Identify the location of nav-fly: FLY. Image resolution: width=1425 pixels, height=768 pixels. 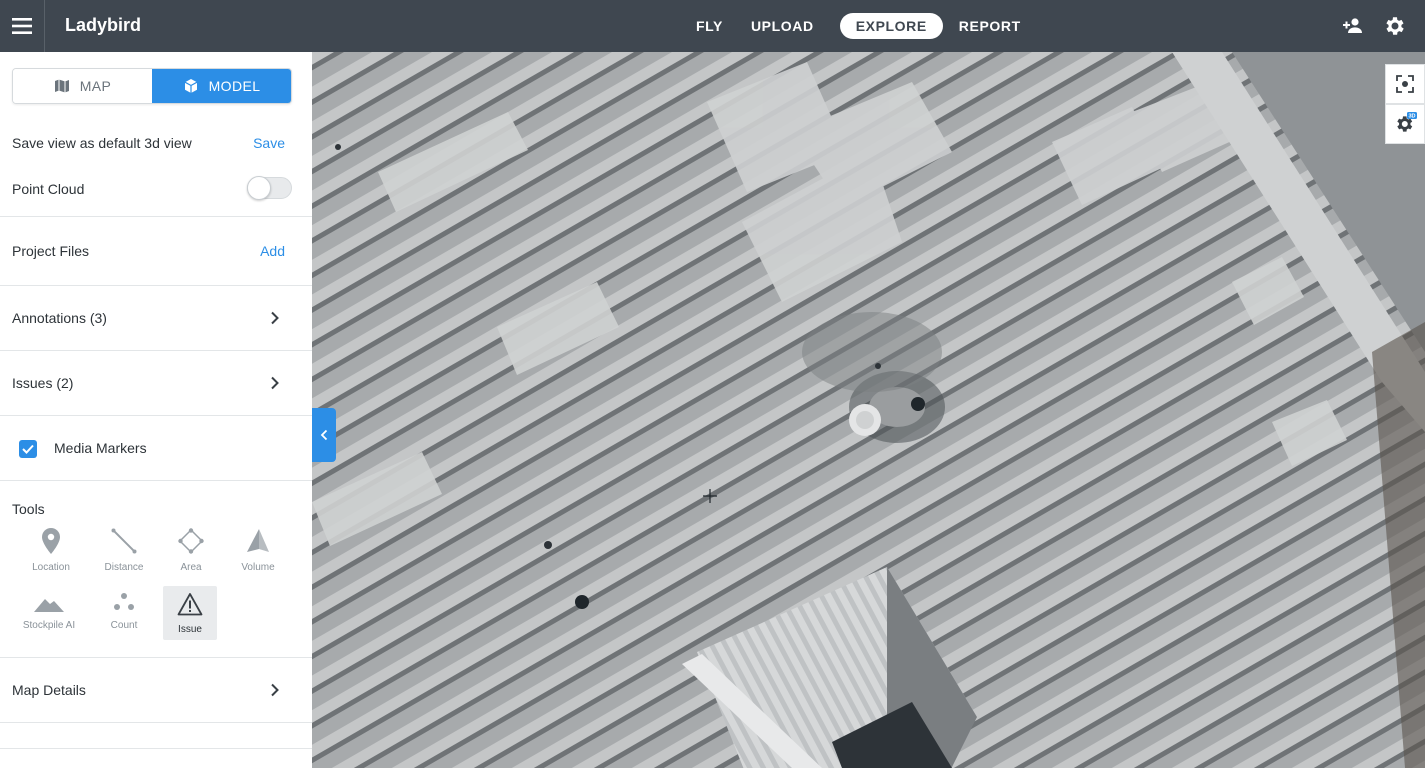
(709, 26).